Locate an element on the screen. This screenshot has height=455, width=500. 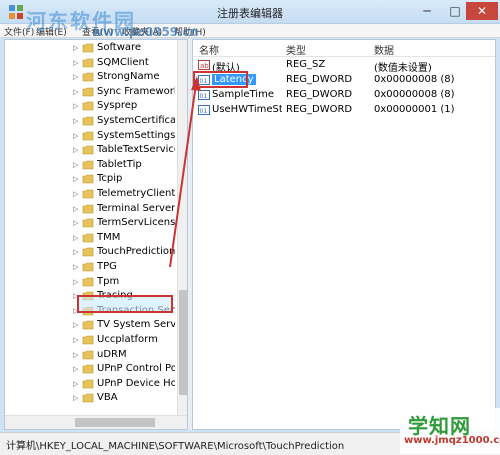
value-row: 01 SampleTime REG_DWORD 0x00000008 (8) is located at coordinates (344, 95).